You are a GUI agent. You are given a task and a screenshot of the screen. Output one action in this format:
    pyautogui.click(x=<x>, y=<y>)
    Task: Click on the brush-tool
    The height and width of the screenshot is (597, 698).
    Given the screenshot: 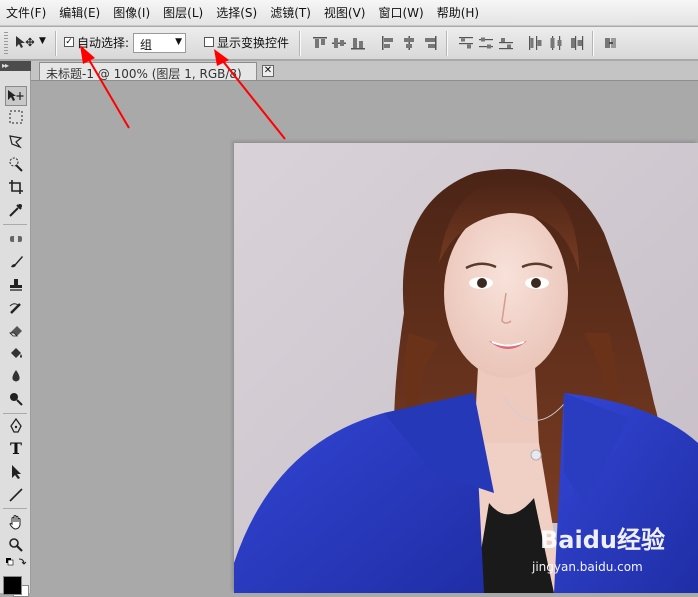 What is the action you would take?
    pyautogui.click(x=16, y=262)
    